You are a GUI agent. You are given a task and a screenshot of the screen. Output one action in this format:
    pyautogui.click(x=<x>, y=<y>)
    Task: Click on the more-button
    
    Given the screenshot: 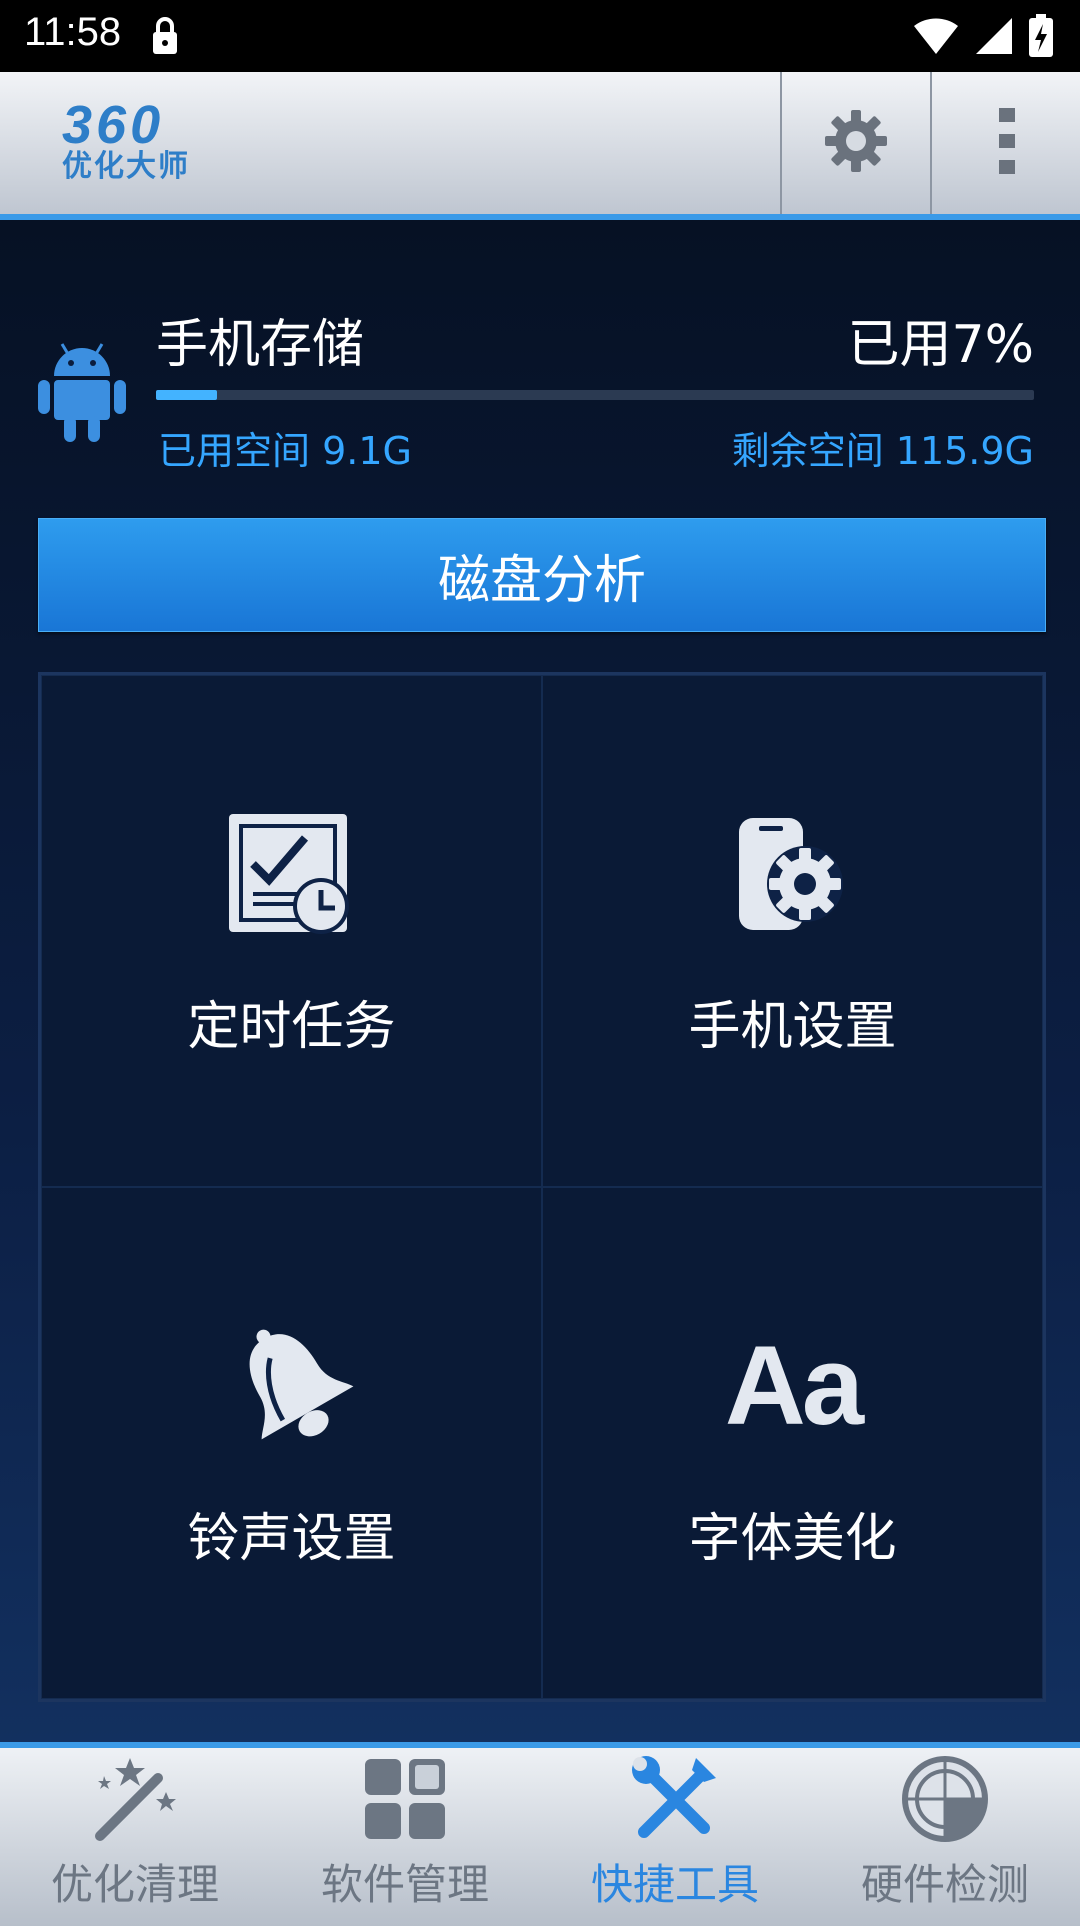 What is the action you would take?
    pyautogui.click(x=1005, y=143)
    